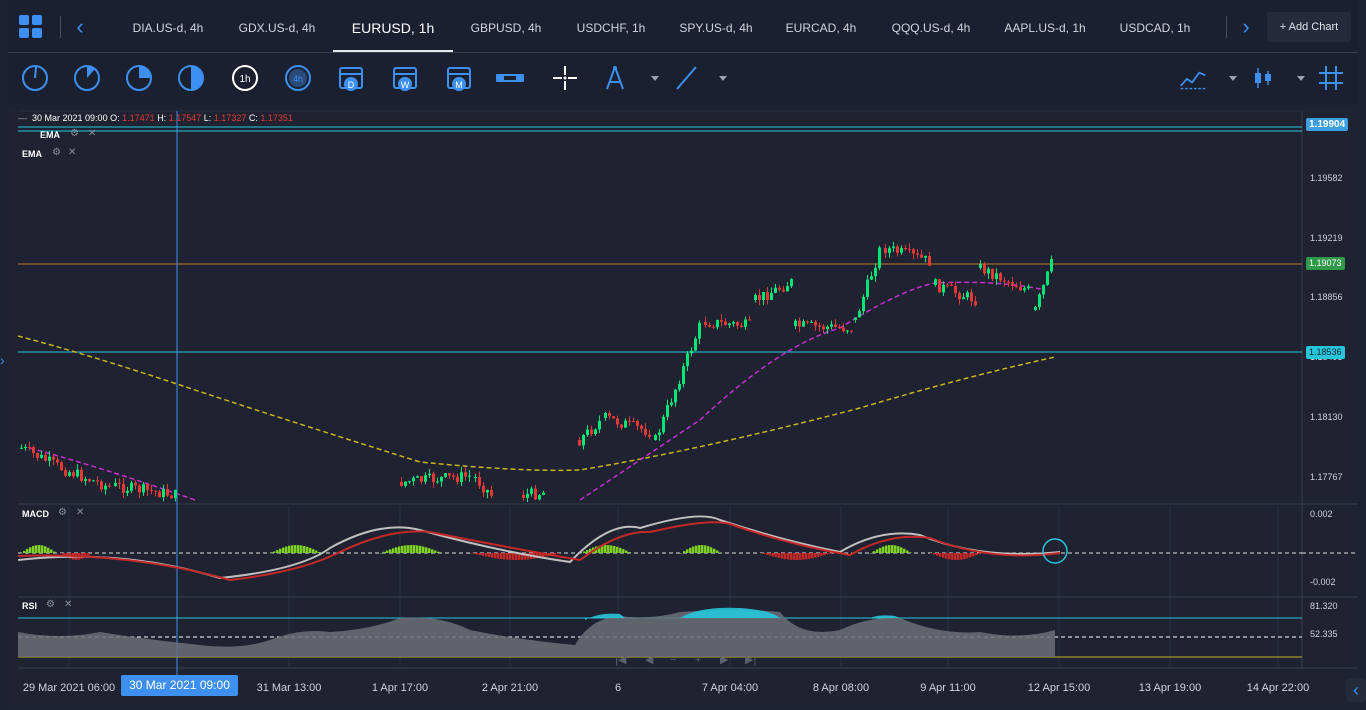  Describe the element at coordinates (35, 514) in the screenshot. I see `macd-indicator-label: MACD` at that location.